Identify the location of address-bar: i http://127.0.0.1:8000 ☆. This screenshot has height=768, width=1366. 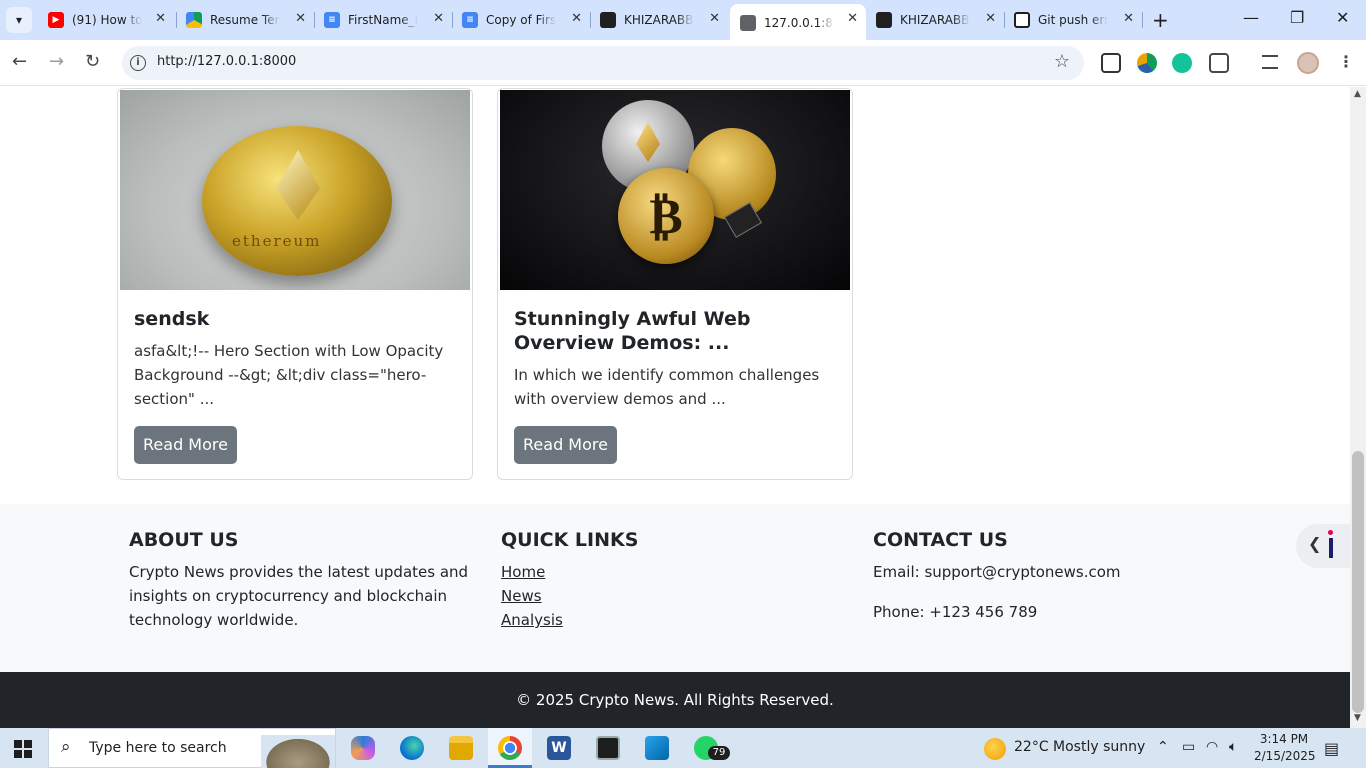
(603, 63).